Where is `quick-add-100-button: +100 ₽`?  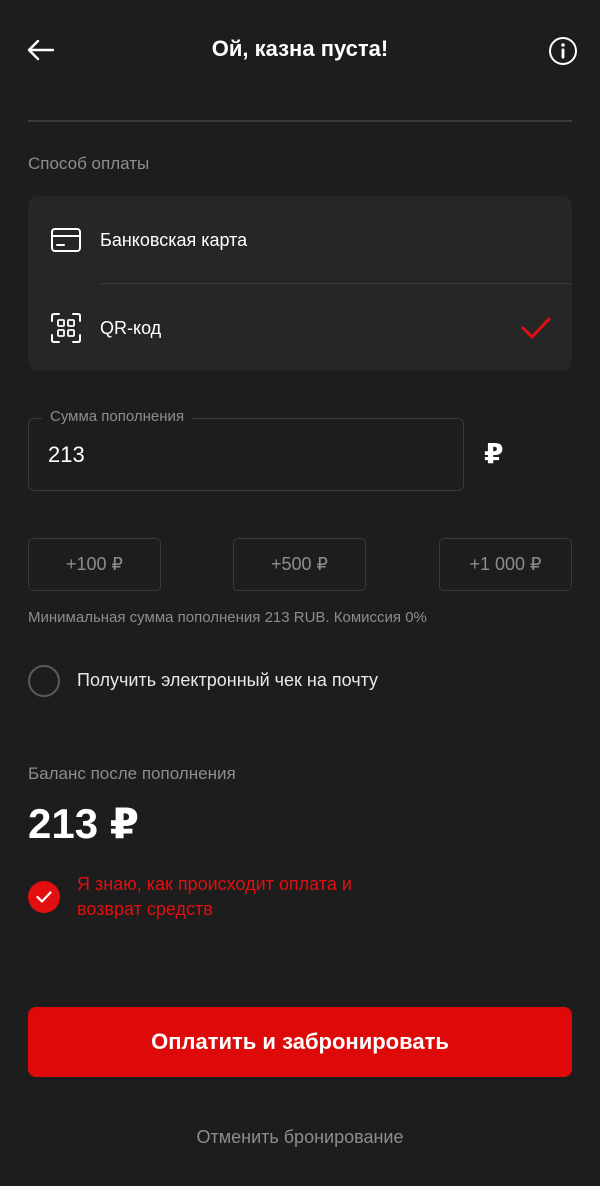
quick-add-100-button: +100 ₽ is located at coordinates (94, 564).